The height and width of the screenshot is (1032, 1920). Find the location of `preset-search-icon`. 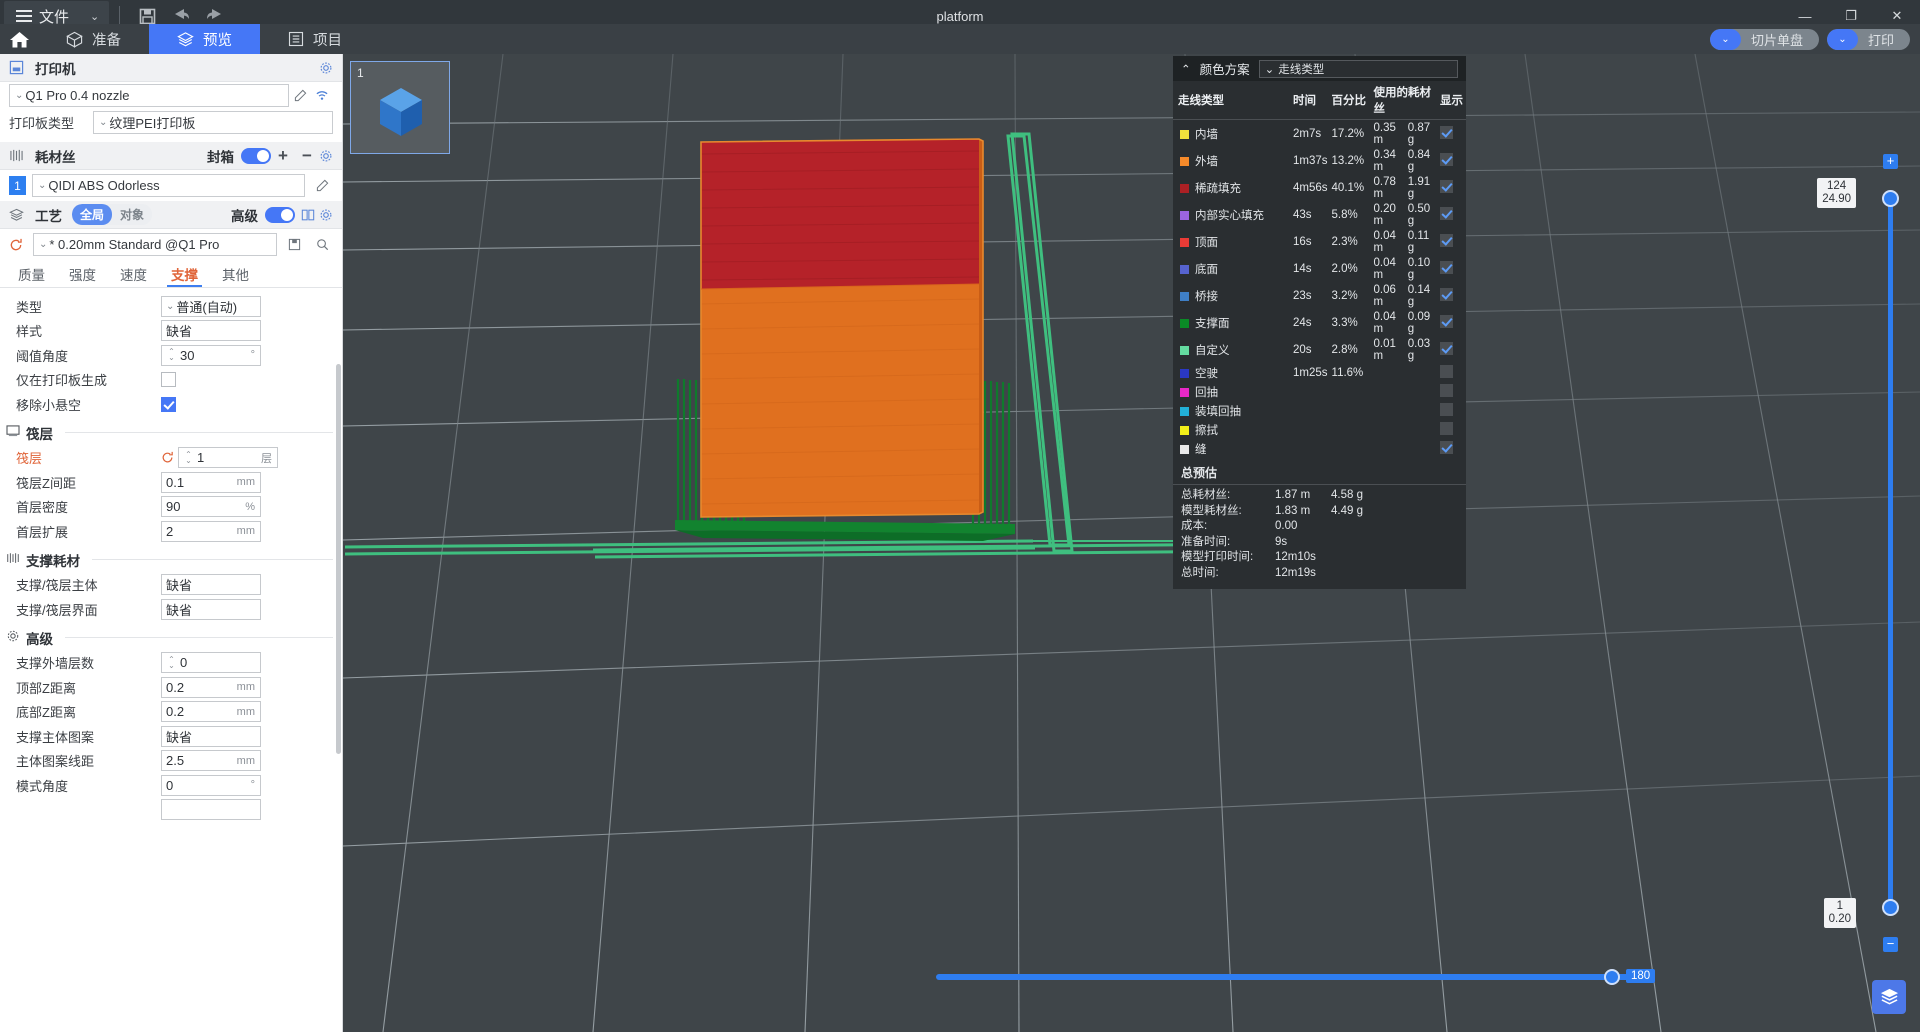

preset-search-icon is located at coordinates (322, 244).